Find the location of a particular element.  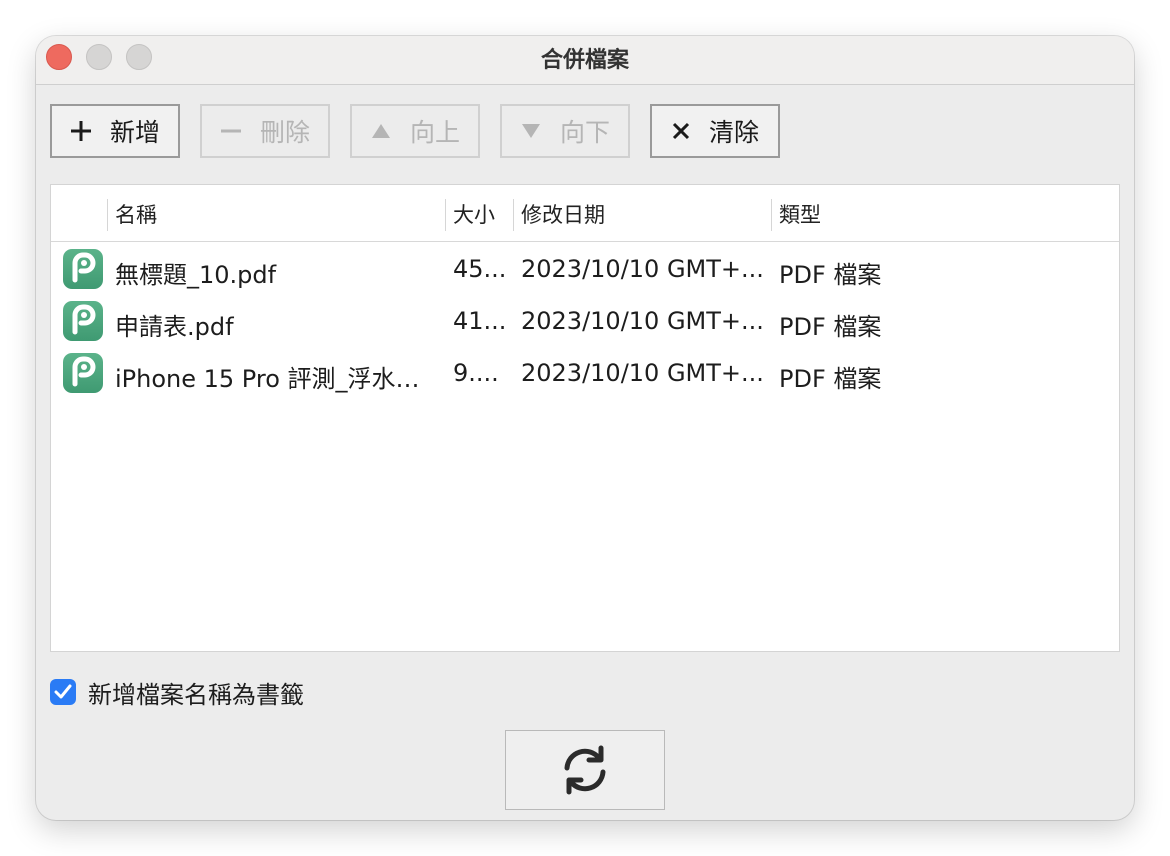

triangle-down-icon is located at coordinates (531, 131).